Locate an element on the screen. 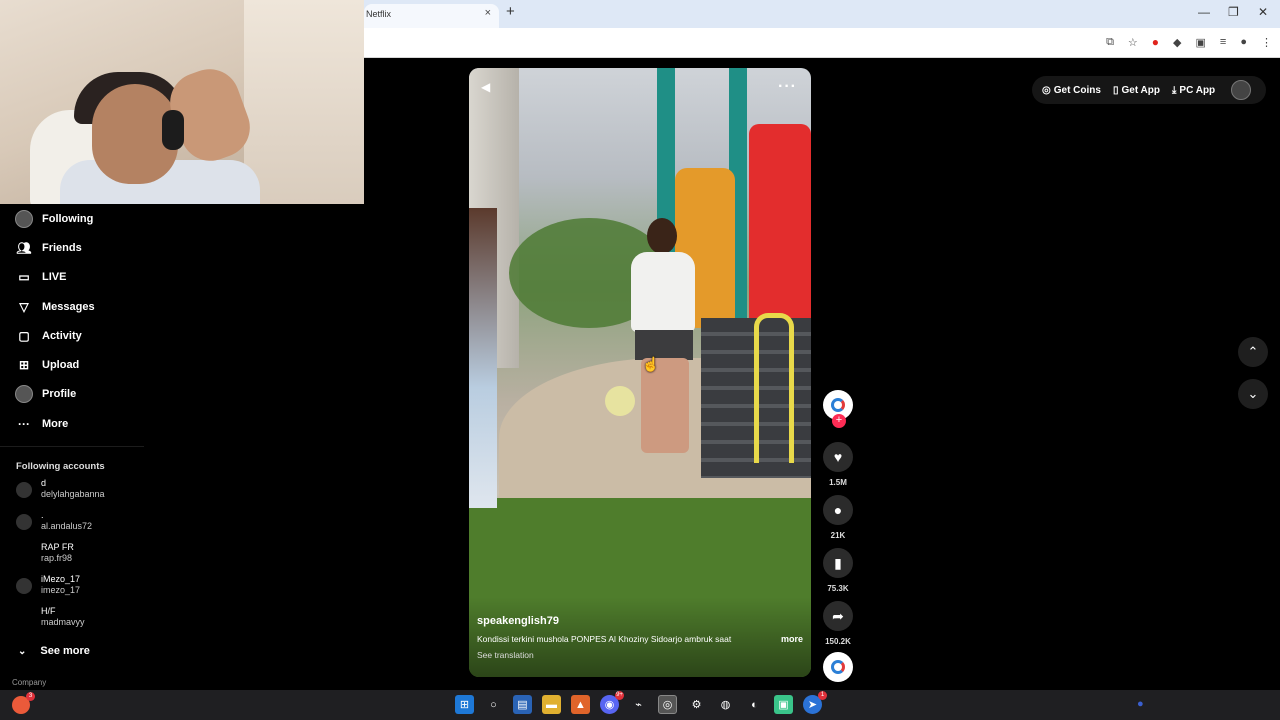 This screenshot has height=720, width=1280. previous-video-button: ⌃ is located at coordinates (1253, 352).